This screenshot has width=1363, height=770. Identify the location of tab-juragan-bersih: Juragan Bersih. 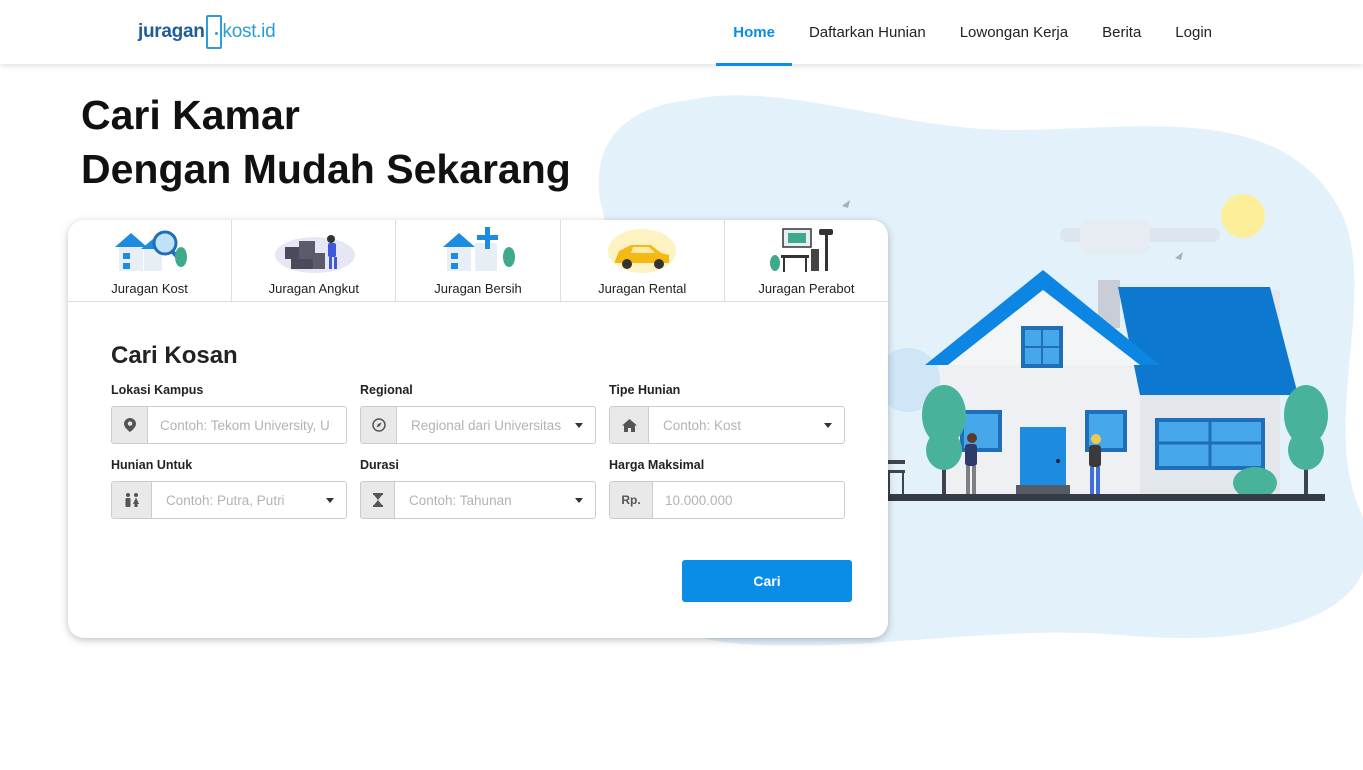
(478, 260).